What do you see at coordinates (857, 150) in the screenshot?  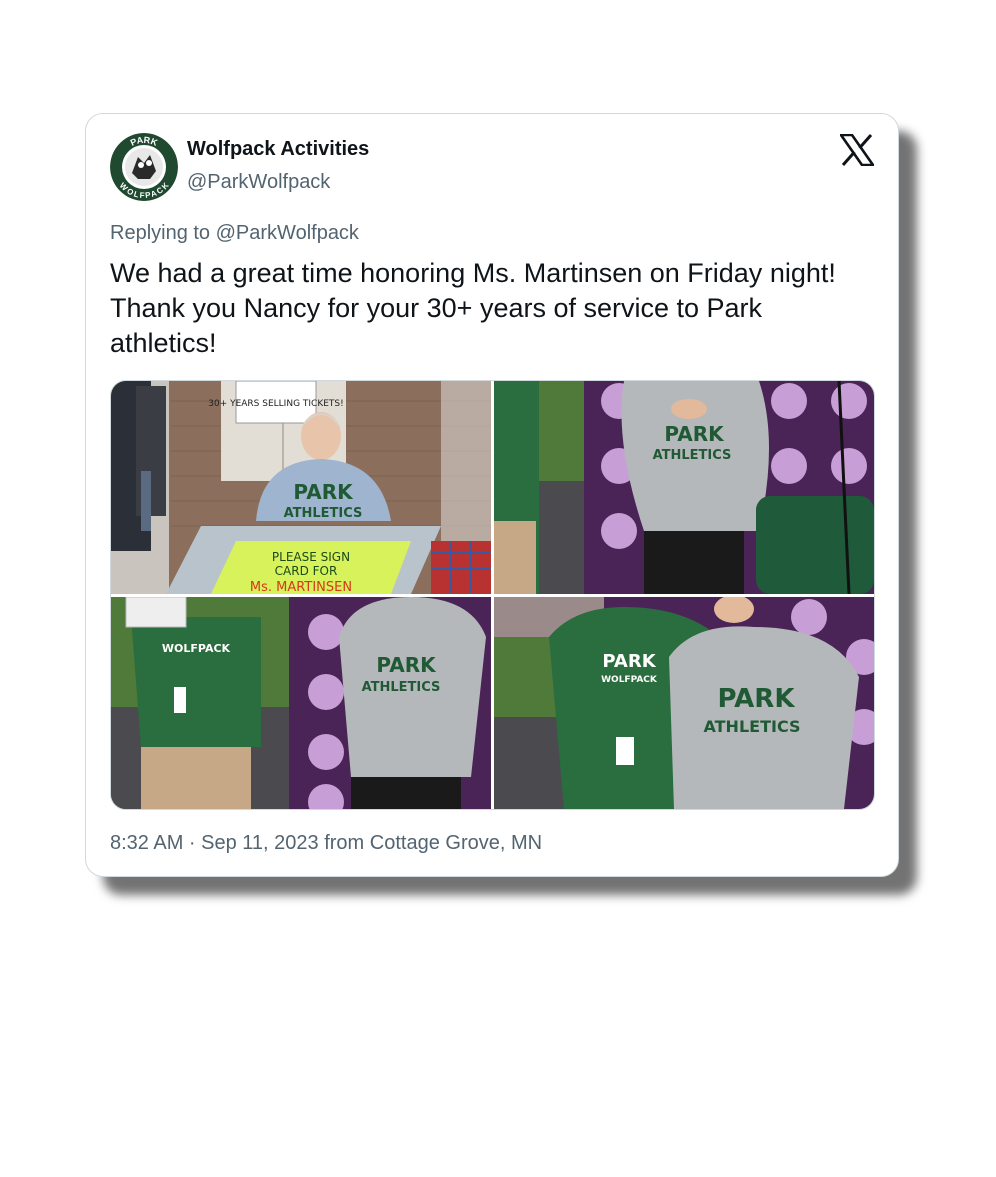 I see `x-logo-icon` at bounding box center [857, 150].